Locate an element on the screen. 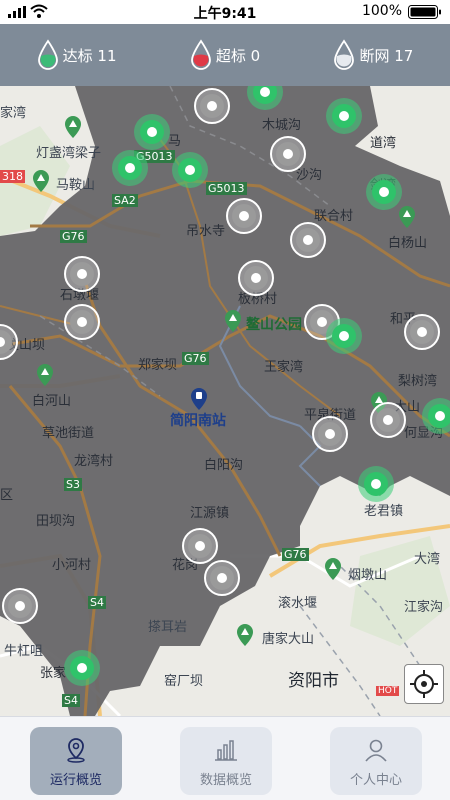  map-place-label: 白杨山 is located at coordinates (408, 243).